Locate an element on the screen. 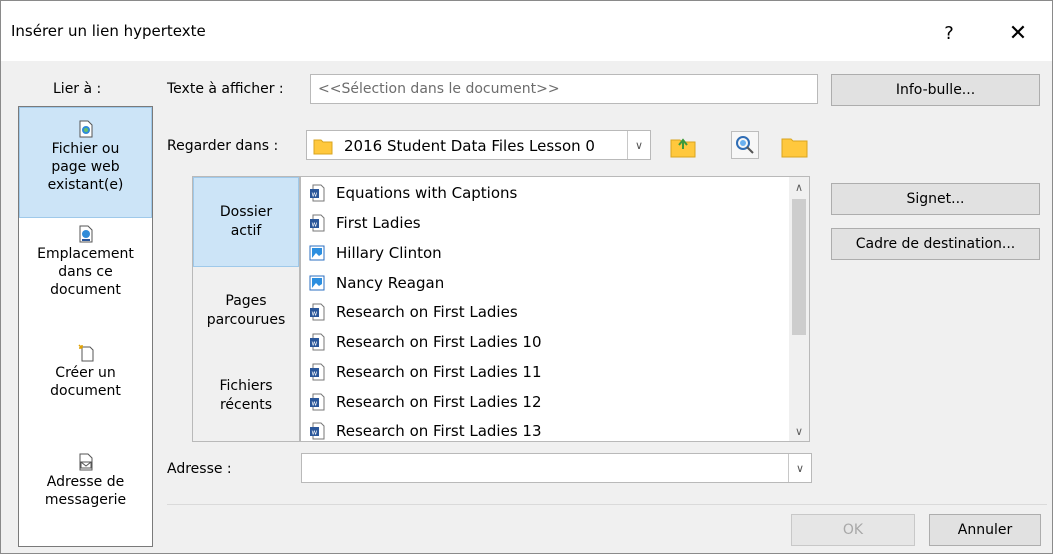 The image size is (1053, 554). file-name: Research on First Ladies 12 is located at coordinates (439, 402).